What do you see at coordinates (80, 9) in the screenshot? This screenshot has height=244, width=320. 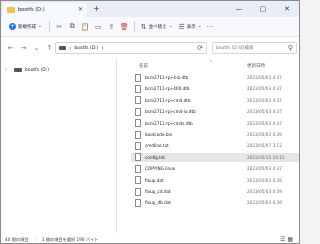 I see `close-tab-icon: ✕` at bounding box center [80, 9].